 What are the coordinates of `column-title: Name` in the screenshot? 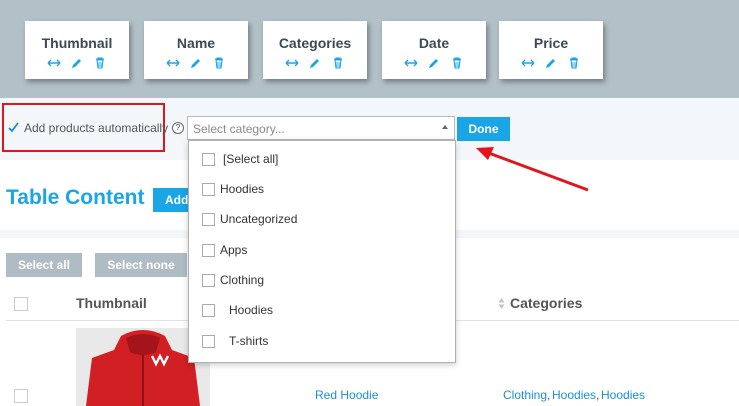 It's located at (196, 43).